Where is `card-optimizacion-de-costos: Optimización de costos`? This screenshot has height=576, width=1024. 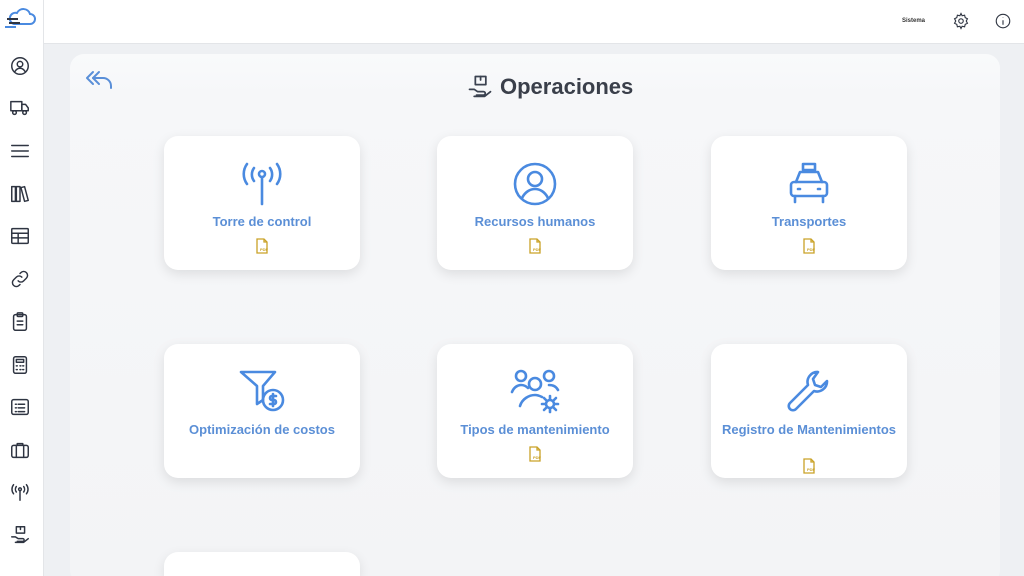
card-optimizacion-de-costos: Optimización de costos is located at coordinates (262, 411).